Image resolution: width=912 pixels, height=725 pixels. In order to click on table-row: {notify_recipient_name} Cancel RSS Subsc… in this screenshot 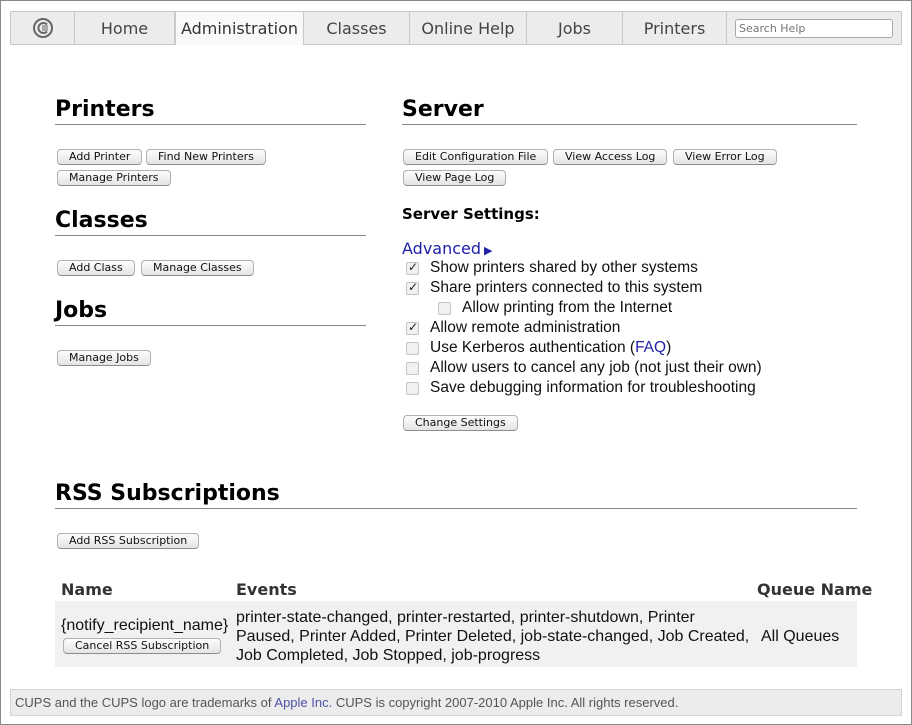, I will do `click(456, 634)`.